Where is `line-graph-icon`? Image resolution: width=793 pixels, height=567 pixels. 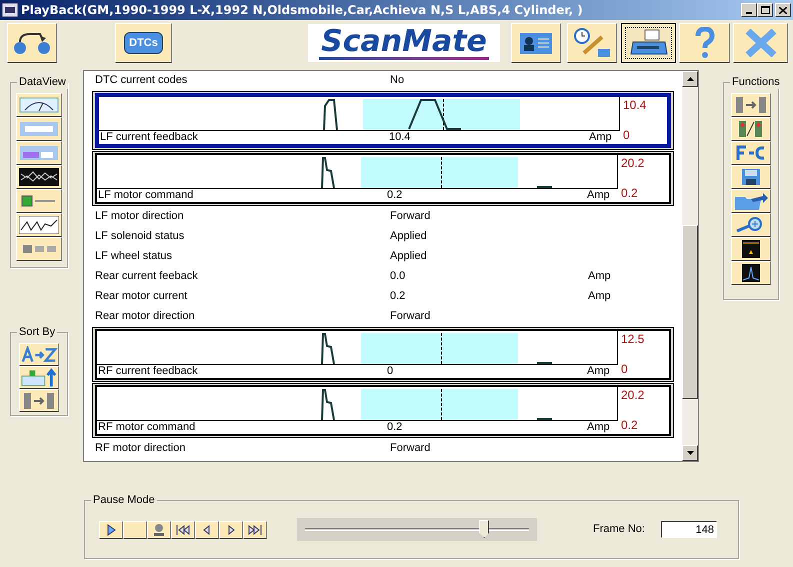
line-graph-icon is located at coordinates (39, 225).